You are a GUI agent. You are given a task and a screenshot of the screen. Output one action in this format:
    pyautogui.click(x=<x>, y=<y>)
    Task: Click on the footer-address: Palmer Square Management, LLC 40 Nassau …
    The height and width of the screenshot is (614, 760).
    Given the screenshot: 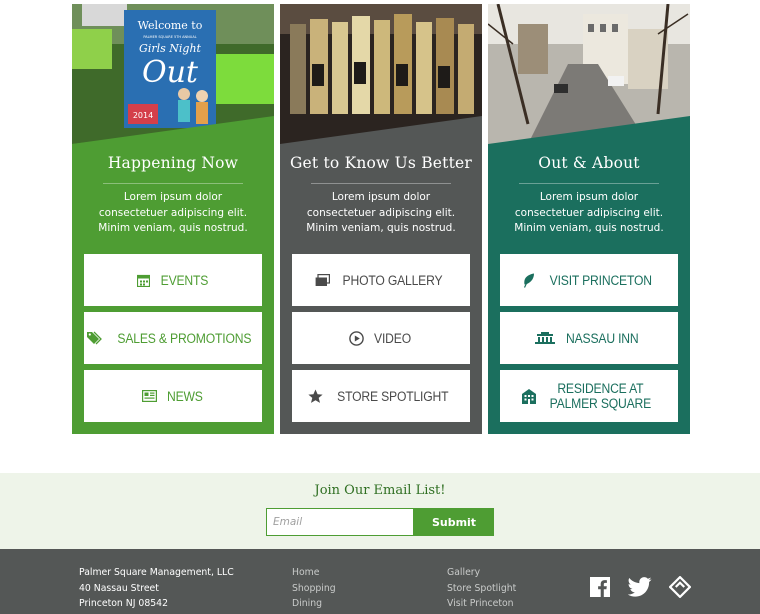 What is the action you would take?
    pyautogui.click(x=156, y=588)
    